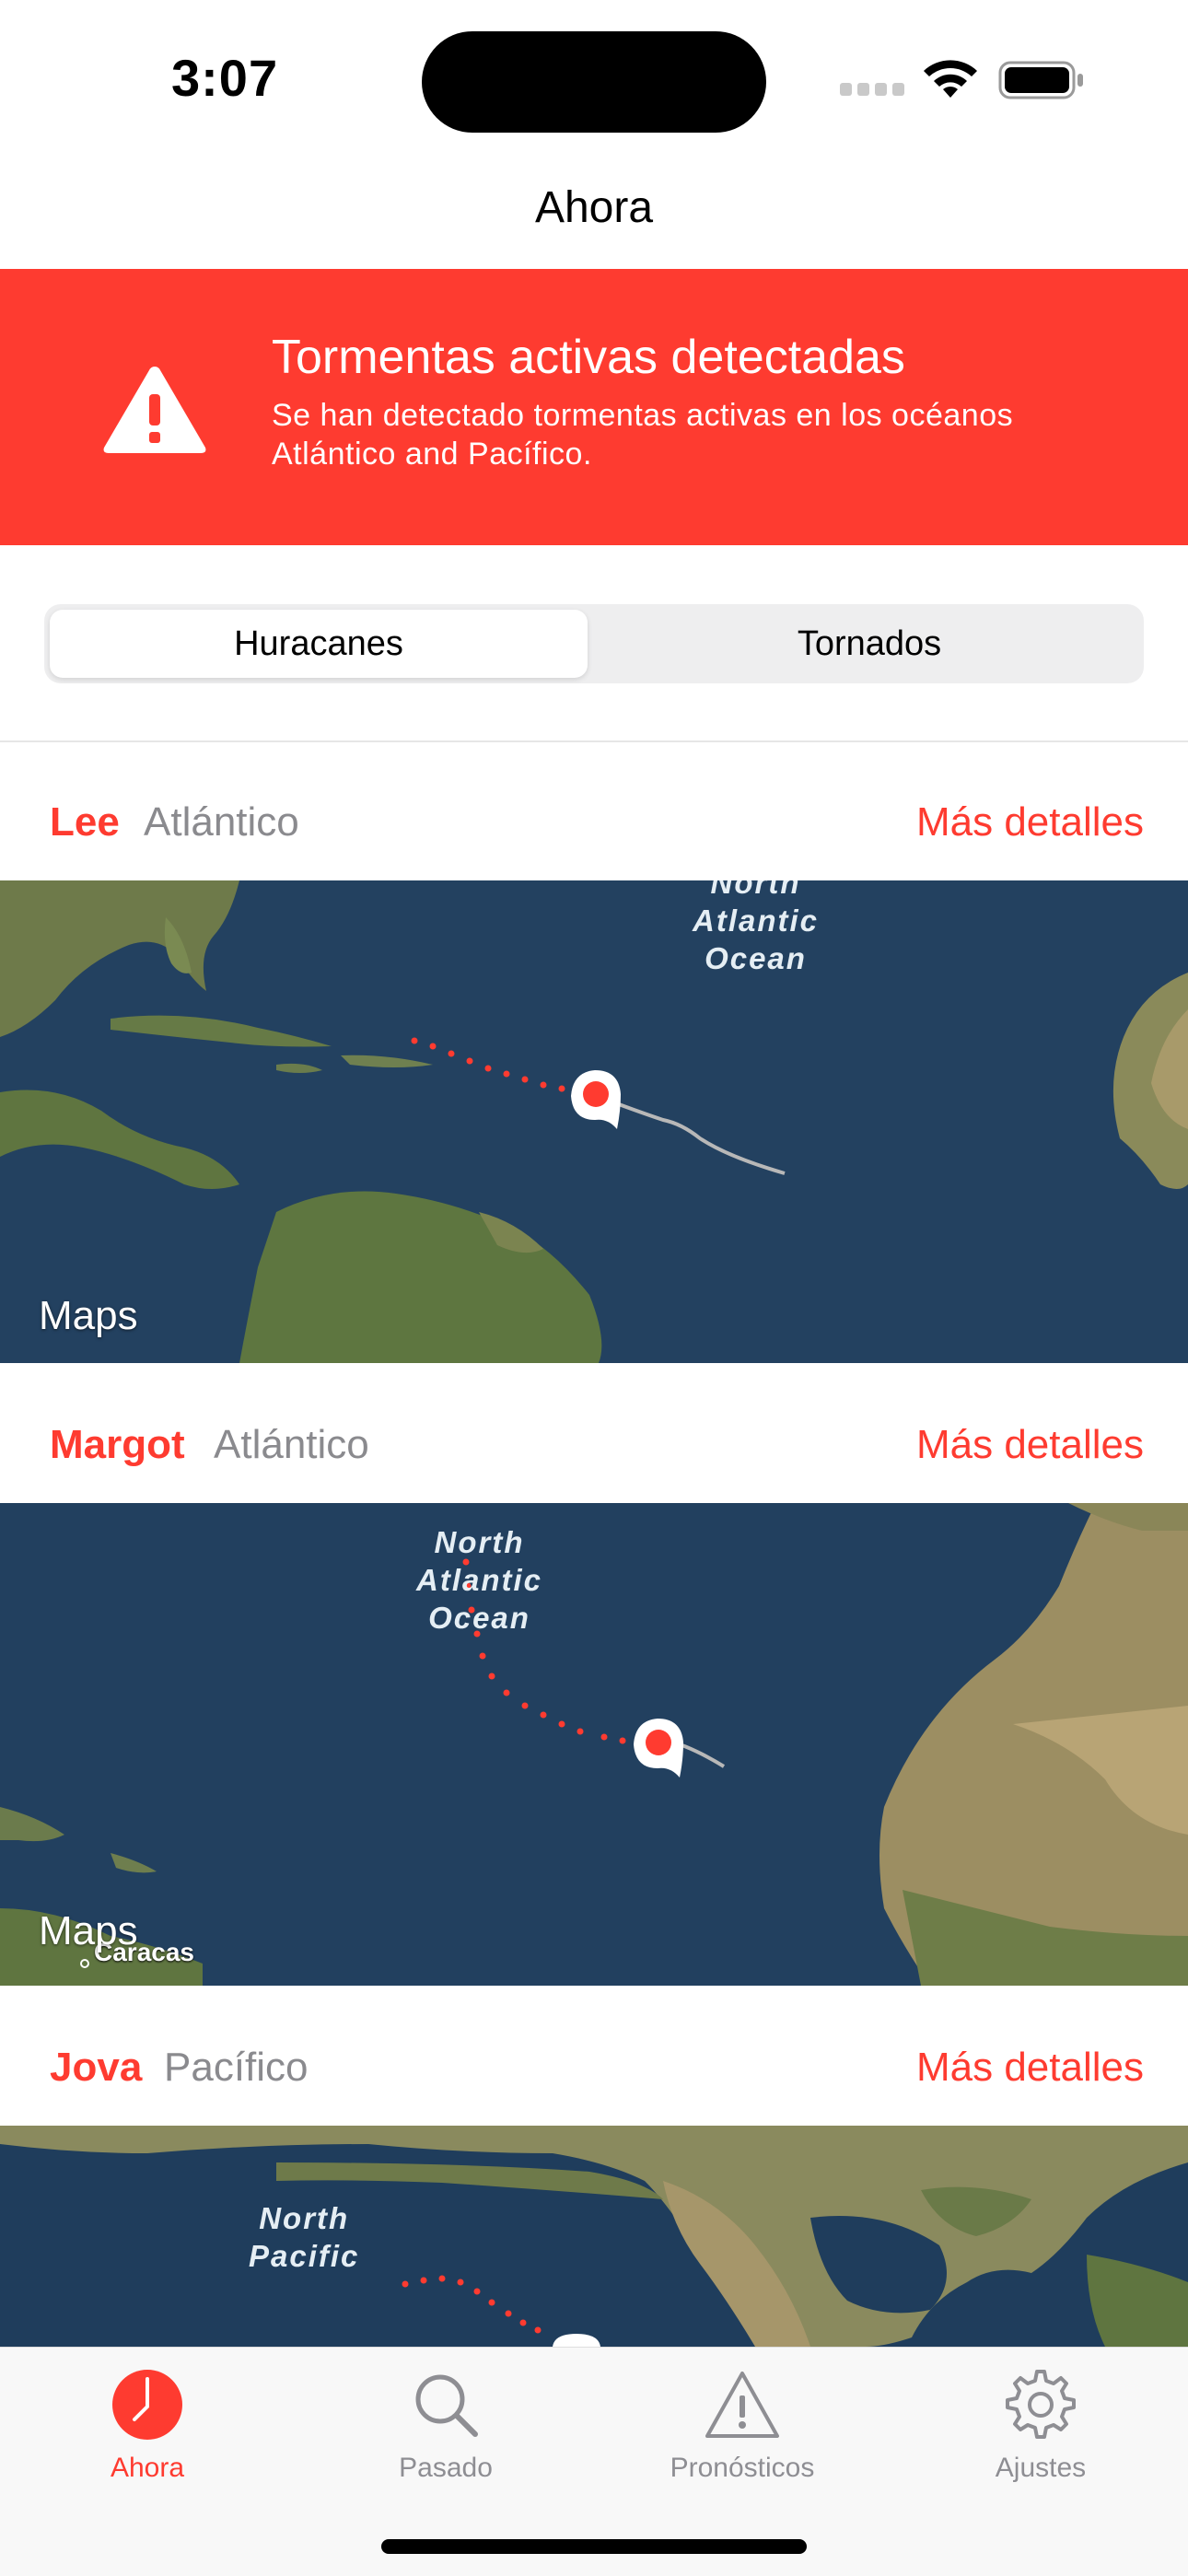 The height and width of the screenshot is (2576, 1188). I want to click on storm-ocean: Pacífico, so click(236, 2067).